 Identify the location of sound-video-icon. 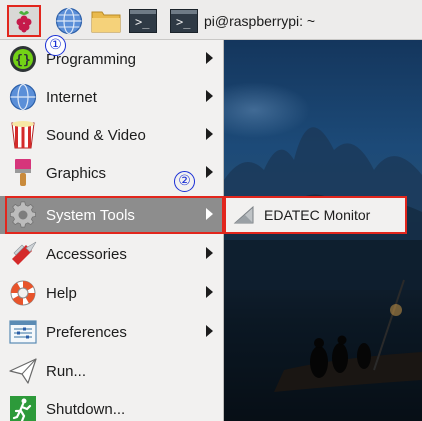
(23, 135).